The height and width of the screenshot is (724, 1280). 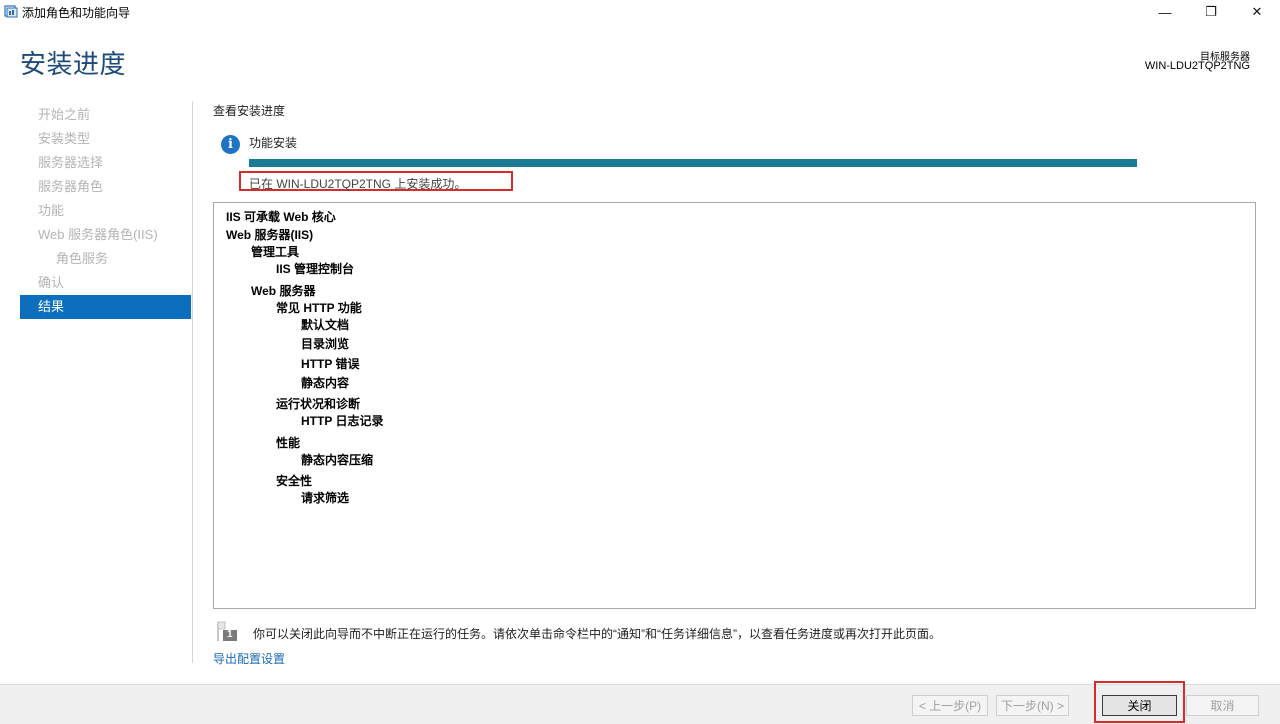 I want to click on nav-item-web-server-role: Web 服务器角色(IIS), so click(x=98, y=234).